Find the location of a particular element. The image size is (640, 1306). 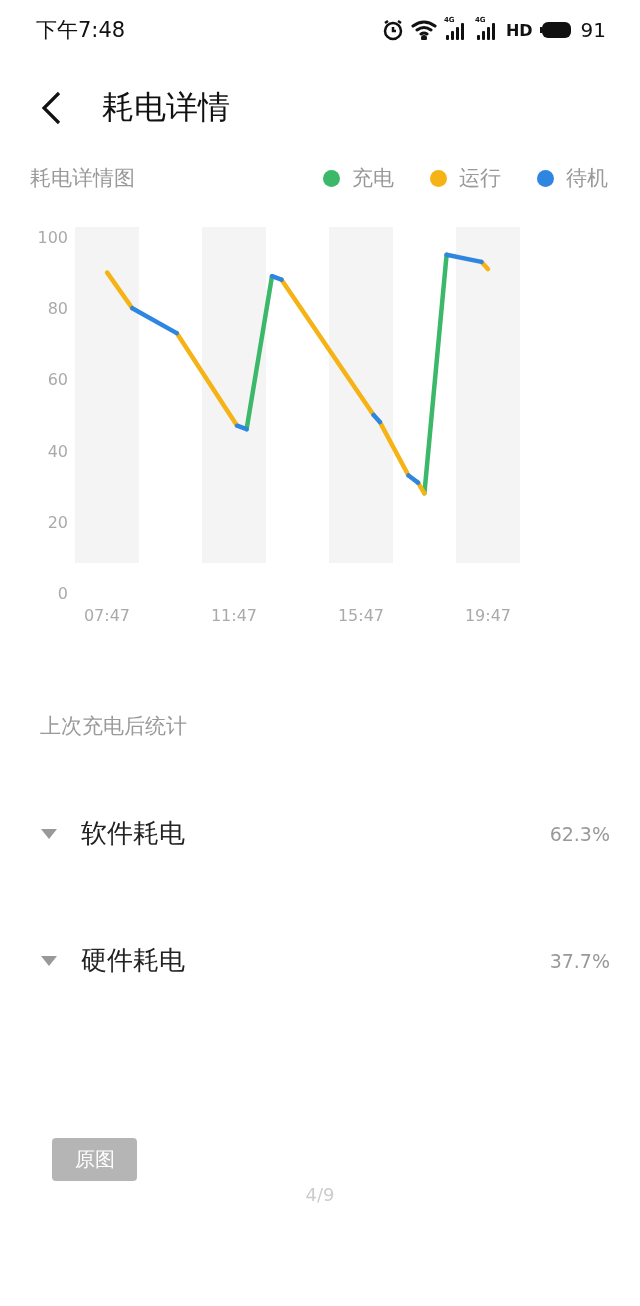

y-tick-label: 20 is located at coordinates (57, 522).